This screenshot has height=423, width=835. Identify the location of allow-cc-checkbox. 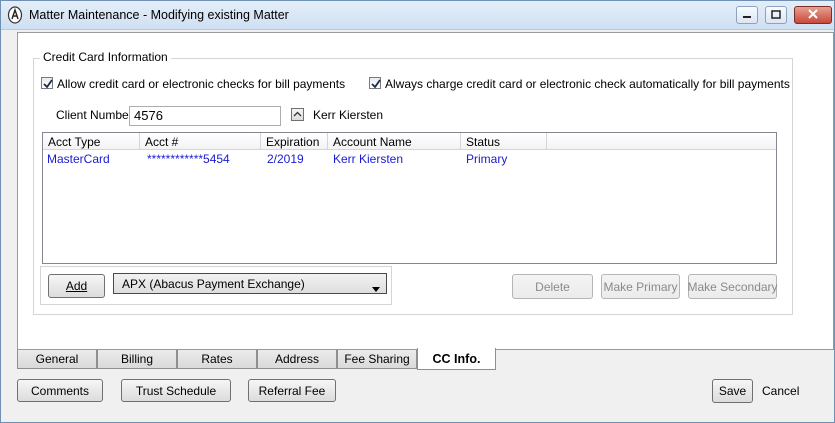
(47, 83).